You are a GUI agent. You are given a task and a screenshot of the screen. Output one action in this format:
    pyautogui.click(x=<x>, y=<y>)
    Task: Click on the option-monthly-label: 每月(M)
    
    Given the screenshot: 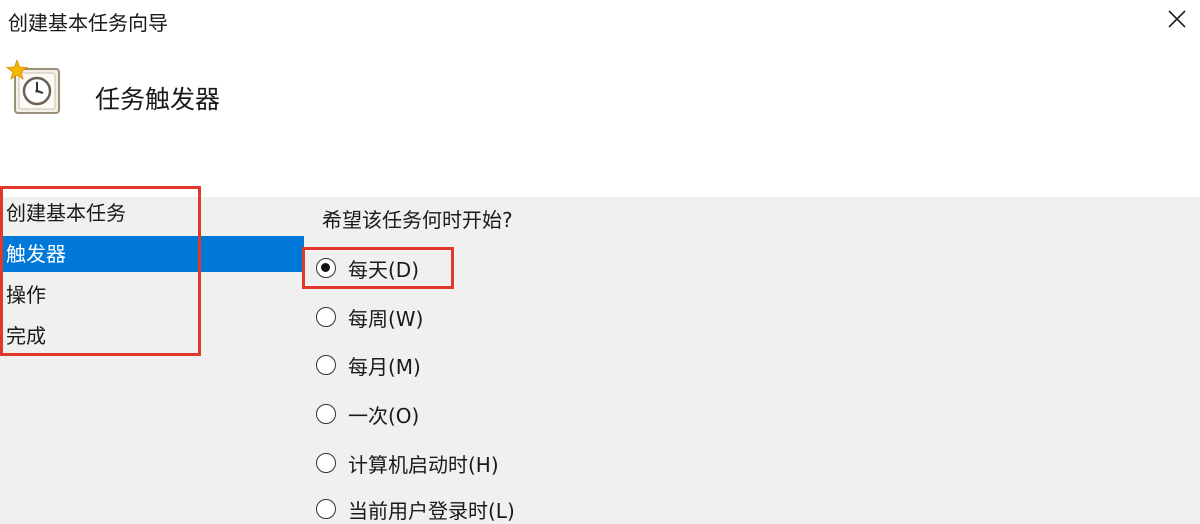 What is the action you would take?
    pyautogui.click(x=384, y=366)
    